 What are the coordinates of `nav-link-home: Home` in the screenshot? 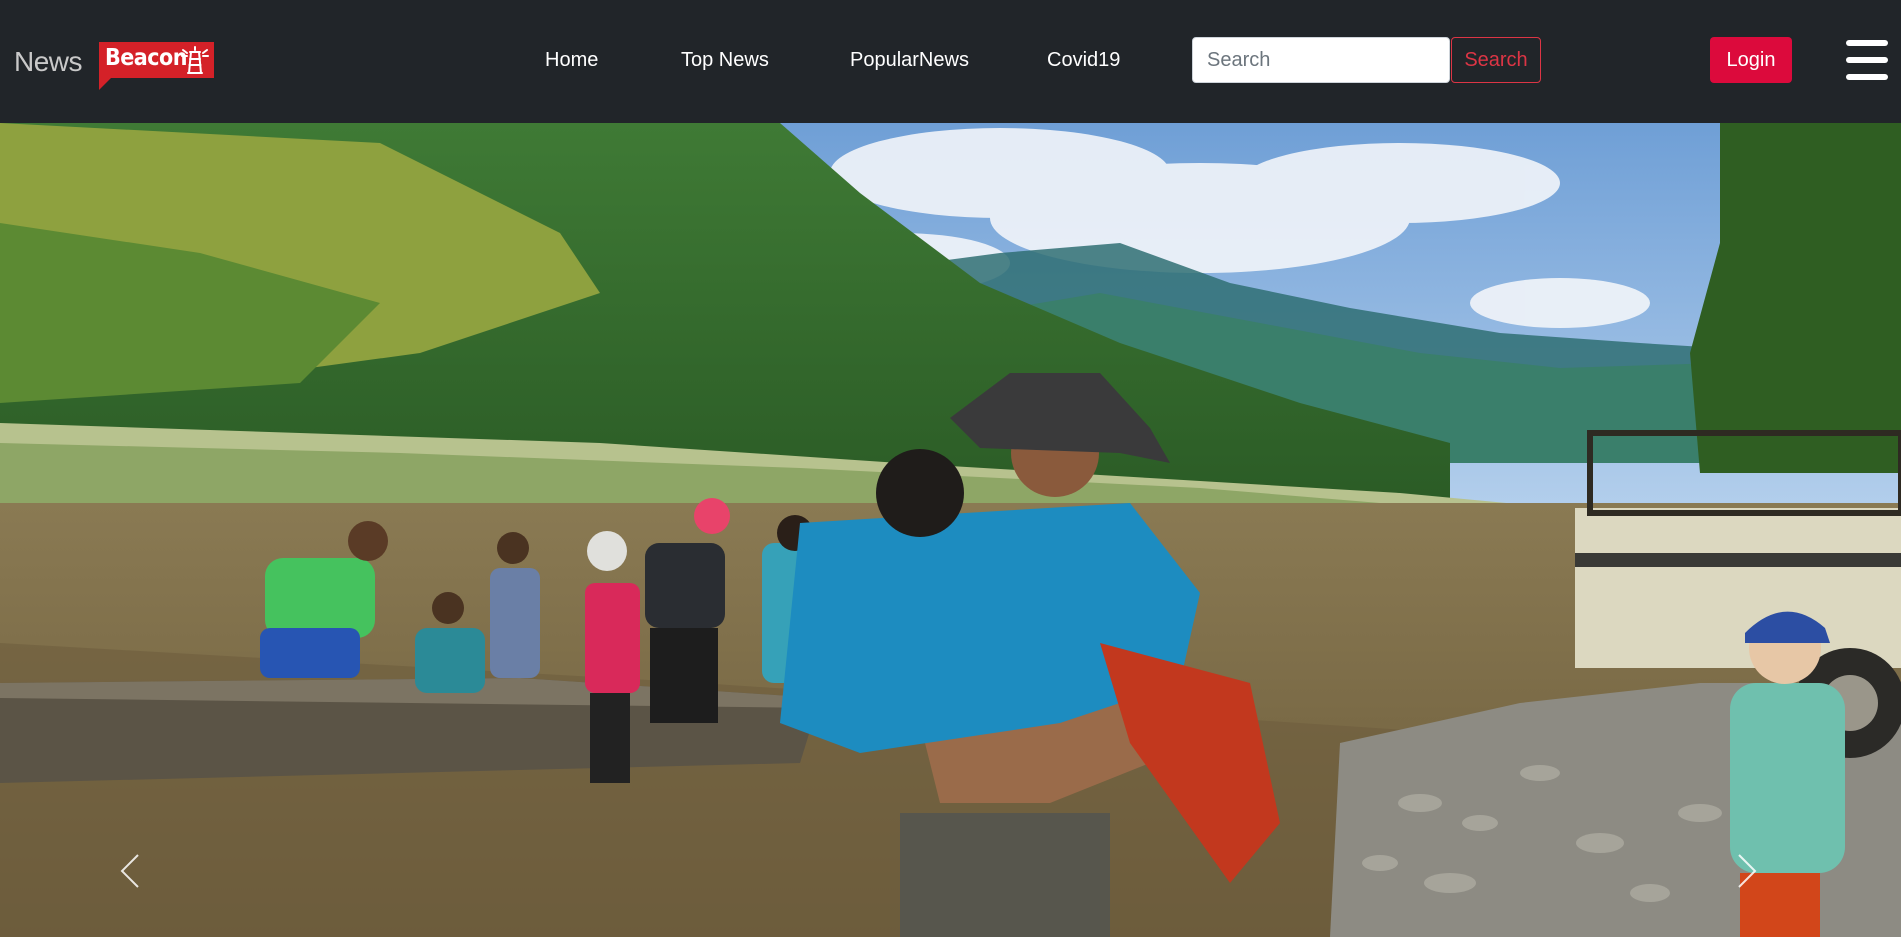 It's located at (571, 60).